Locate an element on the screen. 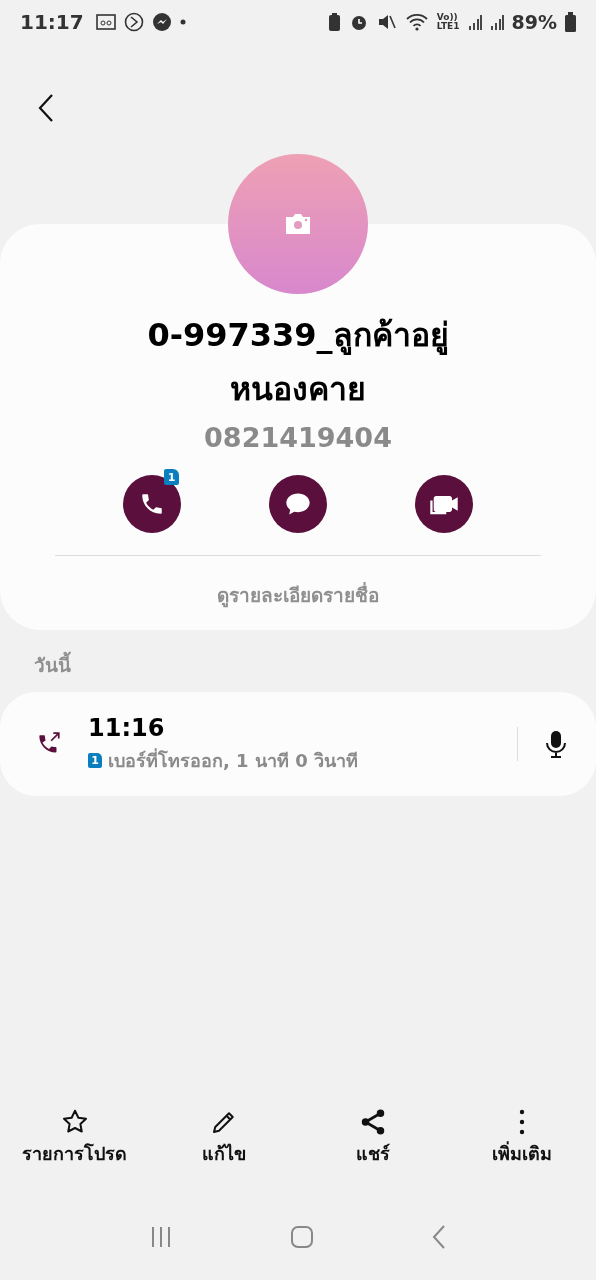 This screenshot has width=596, height=1280. back-nav-button is located at coordinates (439, 1237).